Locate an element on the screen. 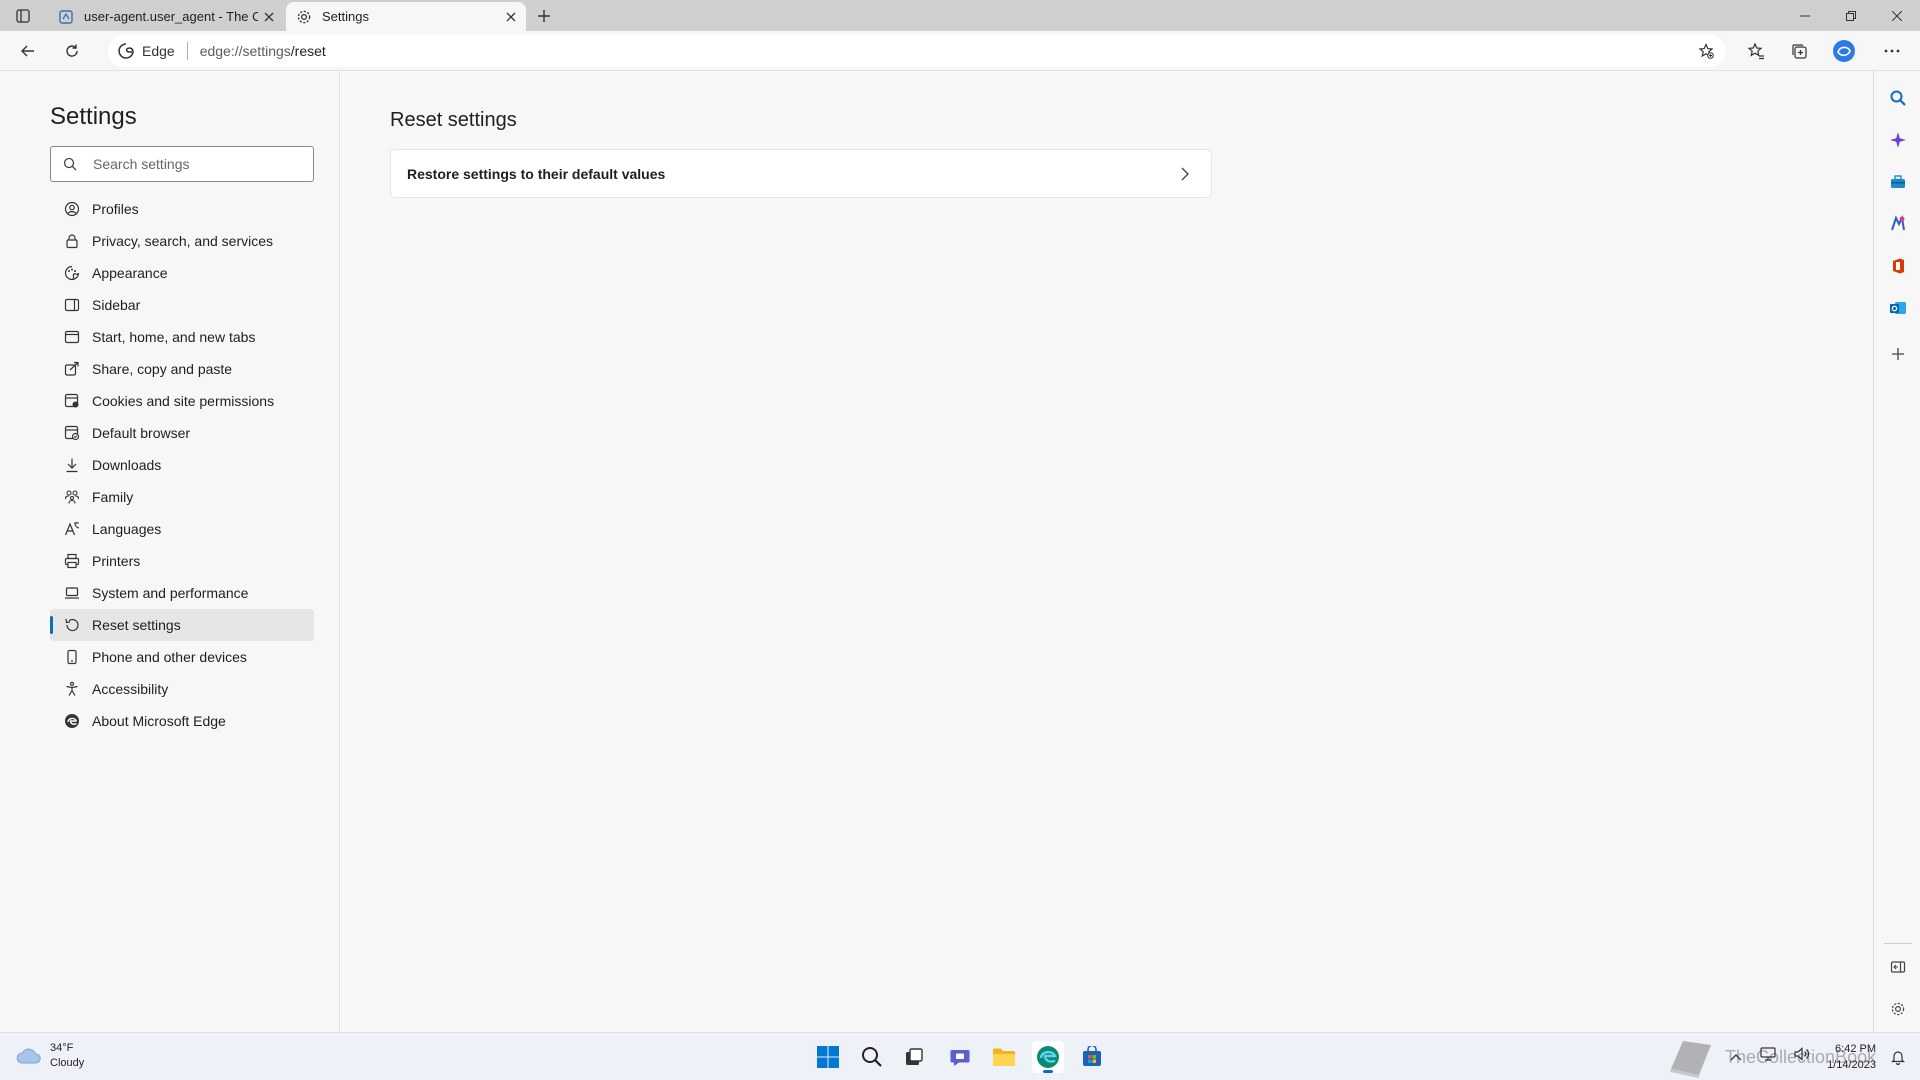  nav-item-default-browser: Default browser is located at coordinates (182, 433).